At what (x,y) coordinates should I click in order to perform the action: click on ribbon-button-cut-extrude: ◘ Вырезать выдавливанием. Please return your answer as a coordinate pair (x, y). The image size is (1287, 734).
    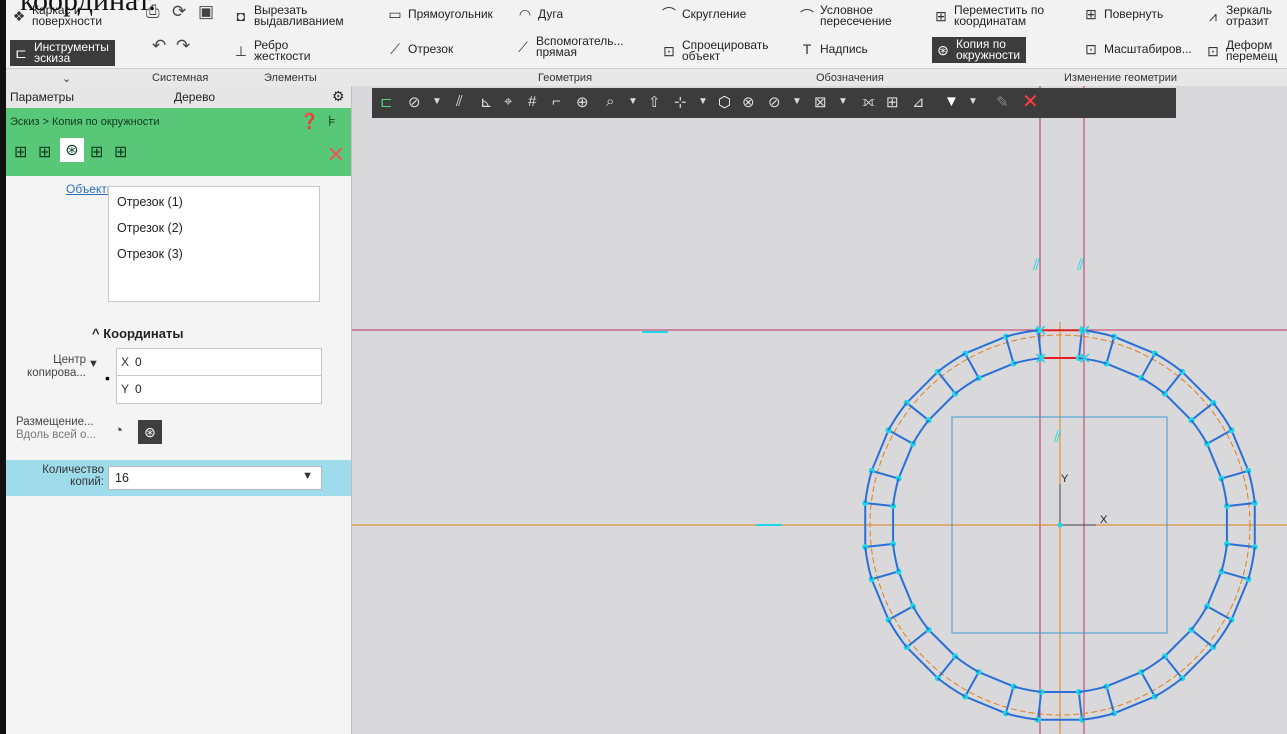
    Looking at the image, I should click on (288, 15).